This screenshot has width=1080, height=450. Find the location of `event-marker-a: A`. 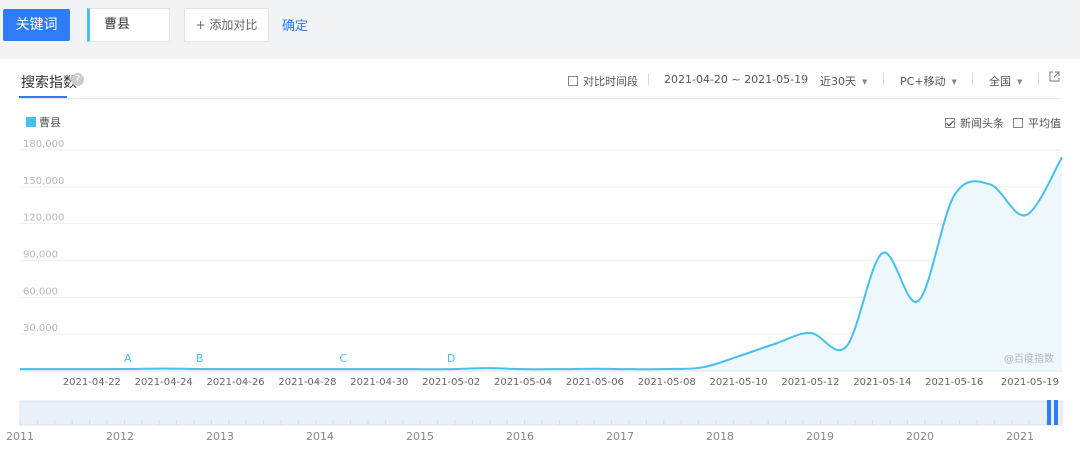

event-marker-a: A is located at coordinates (128, 358).